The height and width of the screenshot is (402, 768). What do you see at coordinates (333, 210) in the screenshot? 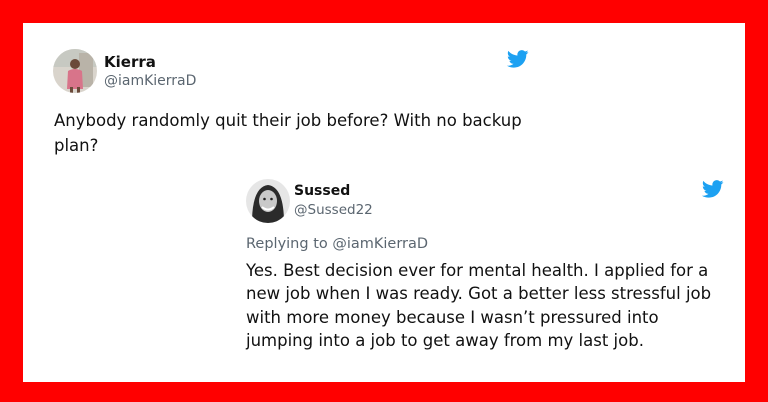
I see `sussed-handle: @Sussed22` at bounding box center [333, 210].